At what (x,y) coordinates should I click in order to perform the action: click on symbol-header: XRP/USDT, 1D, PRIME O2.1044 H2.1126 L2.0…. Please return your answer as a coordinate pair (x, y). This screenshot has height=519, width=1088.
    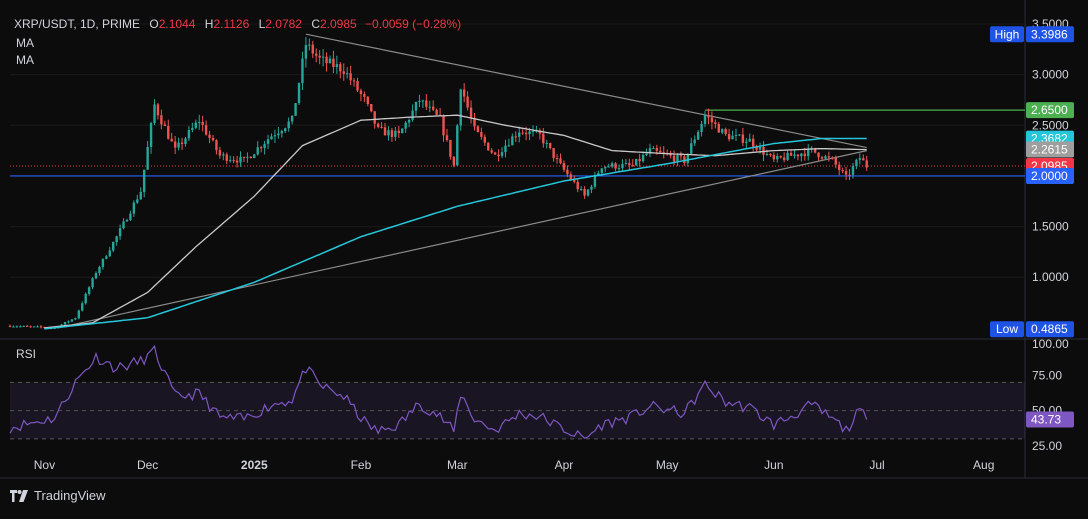
    Looking at the image, I should click on (237, 24).